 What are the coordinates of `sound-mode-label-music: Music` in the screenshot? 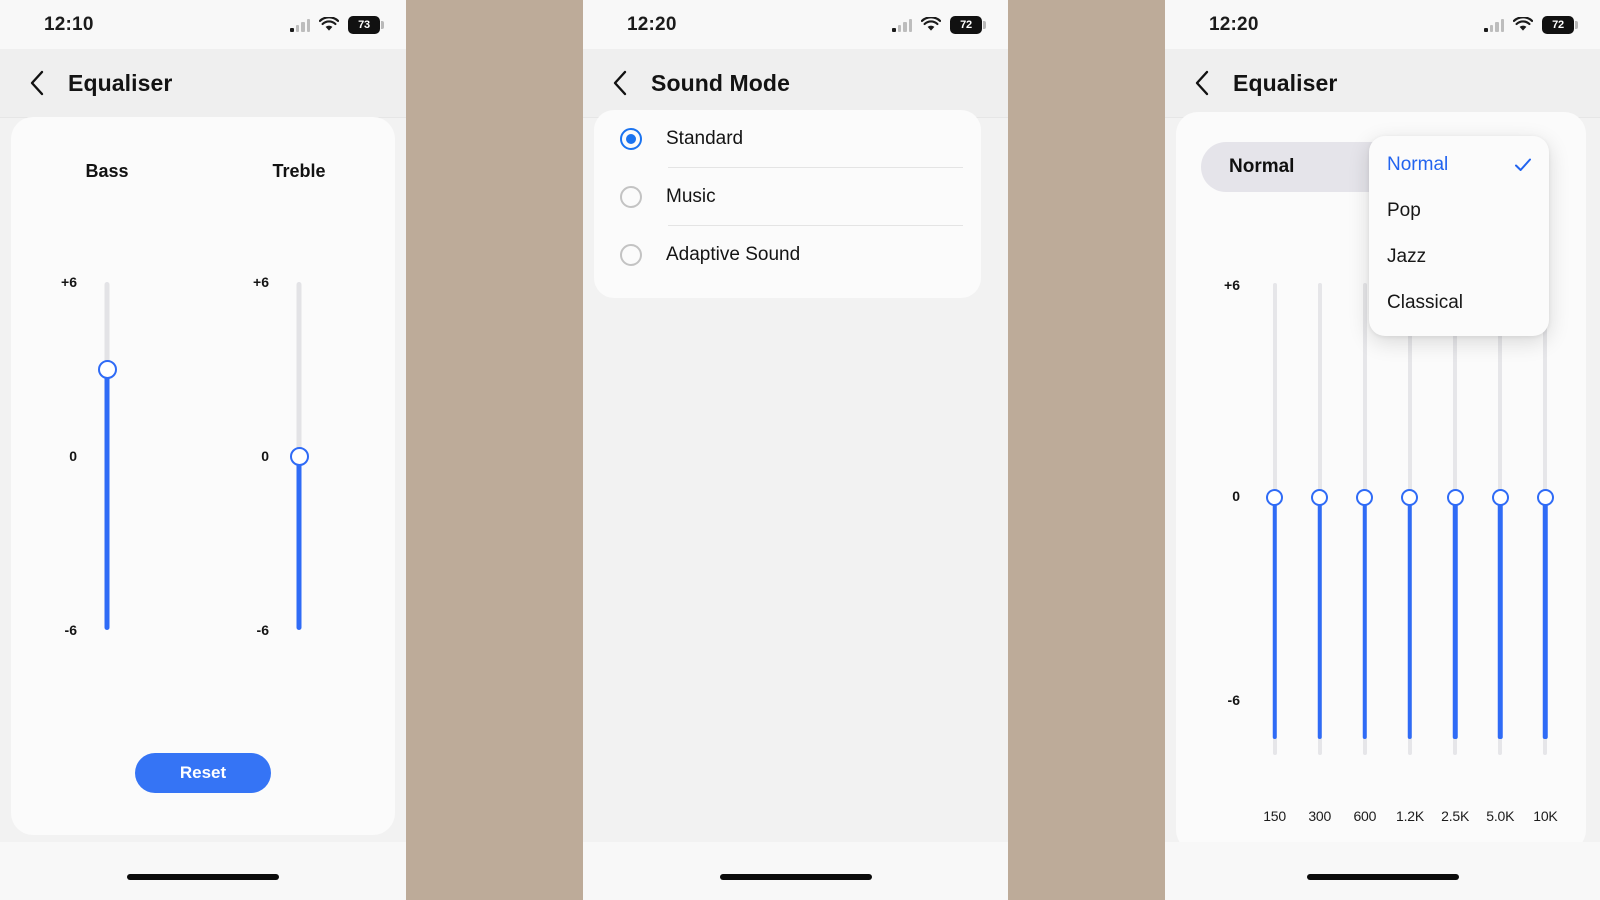 It's located at (691, 196).